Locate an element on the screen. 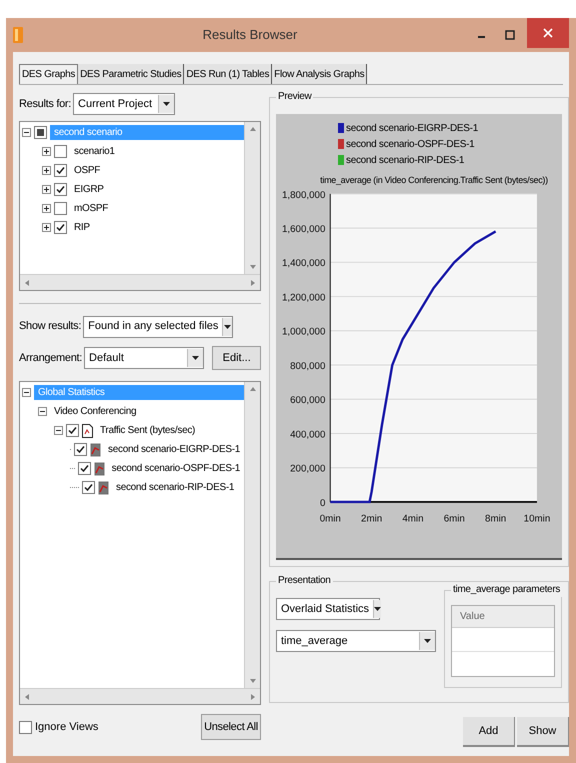 Image resolution: width=576 pixels, height=763 pixels. x-tick-label: 2min is located at coordinates (371, 518).